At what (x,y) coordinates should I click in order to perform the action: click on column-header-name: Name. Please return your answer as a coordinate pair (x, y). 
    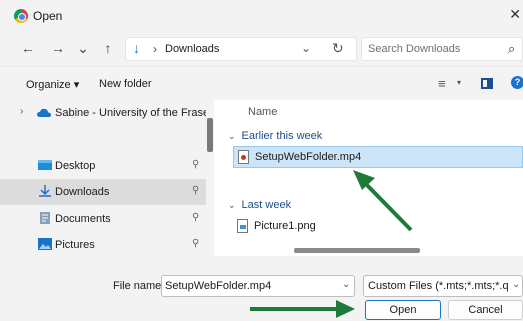
    Looking at the image, I should click on (262, 112).